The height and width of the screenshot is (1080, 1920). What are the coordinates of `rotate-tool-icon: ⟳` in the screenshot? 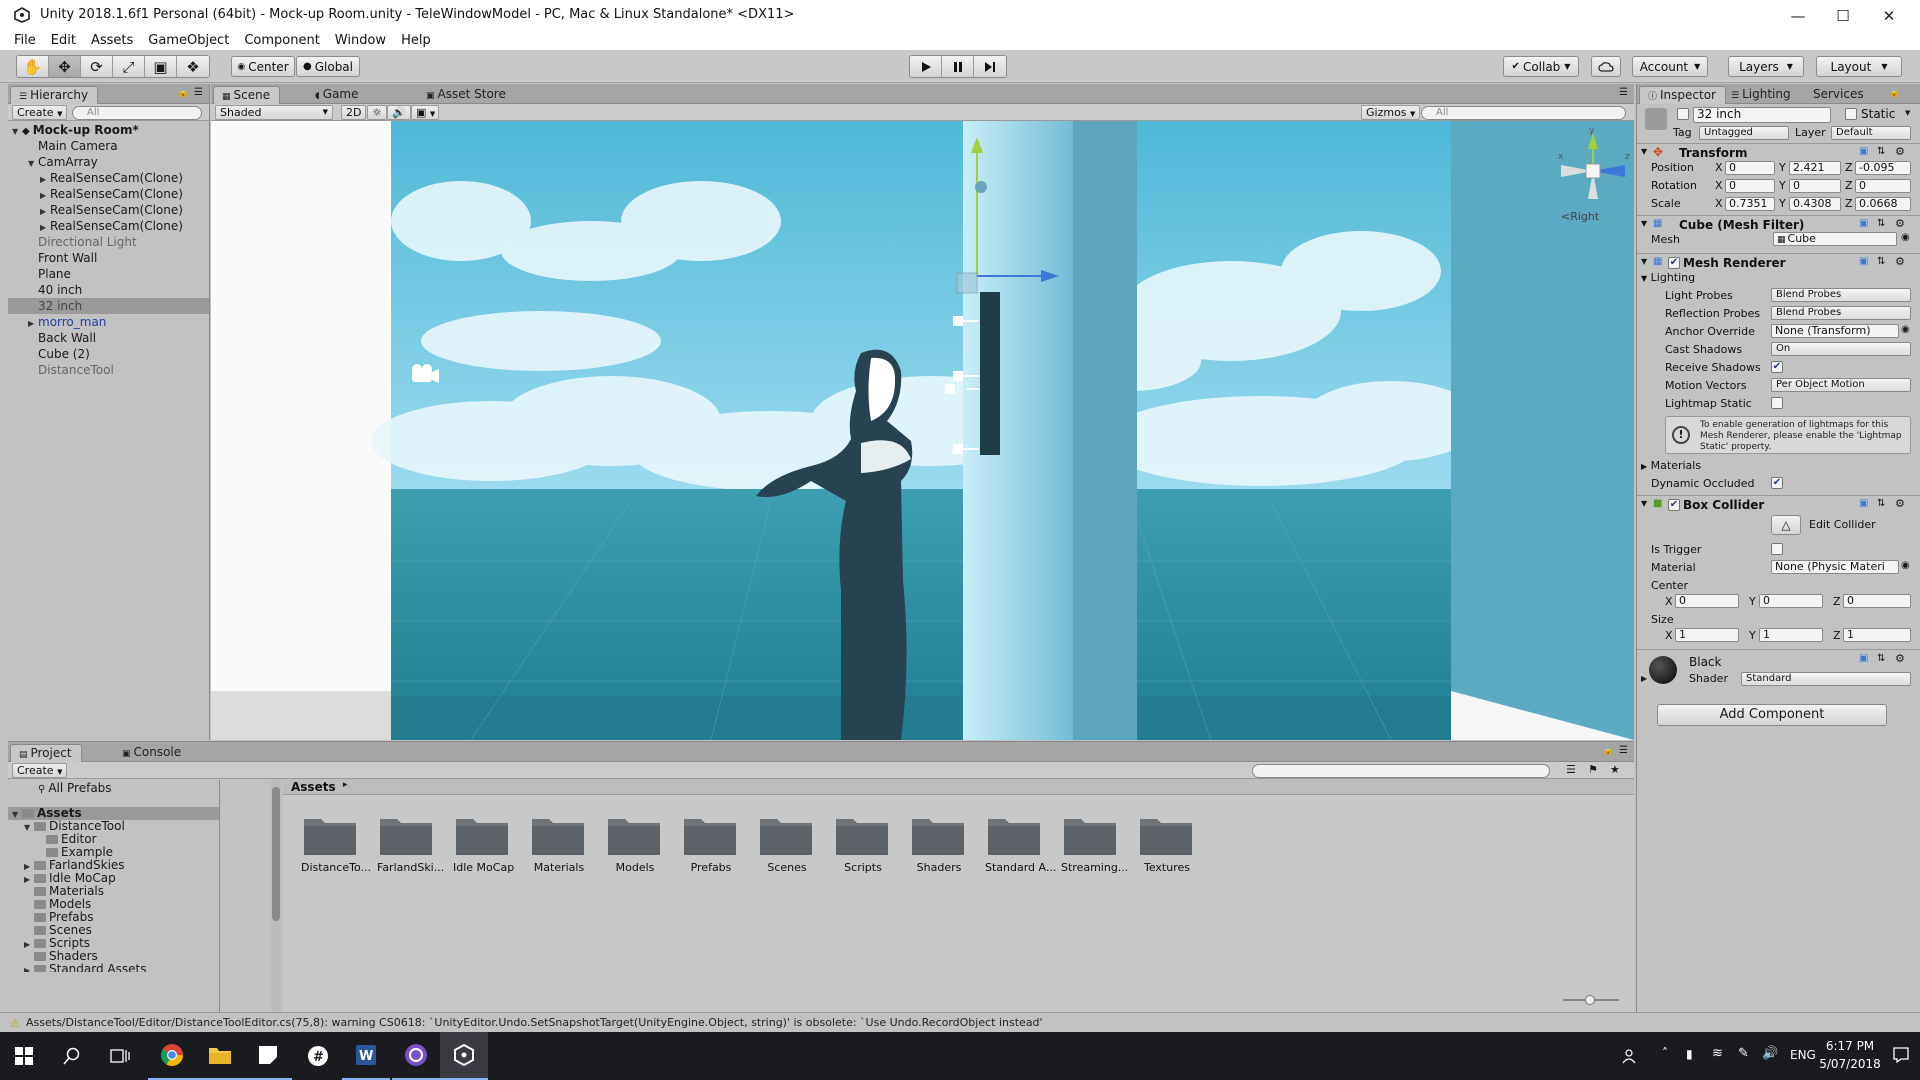 It's located at (97, 66).